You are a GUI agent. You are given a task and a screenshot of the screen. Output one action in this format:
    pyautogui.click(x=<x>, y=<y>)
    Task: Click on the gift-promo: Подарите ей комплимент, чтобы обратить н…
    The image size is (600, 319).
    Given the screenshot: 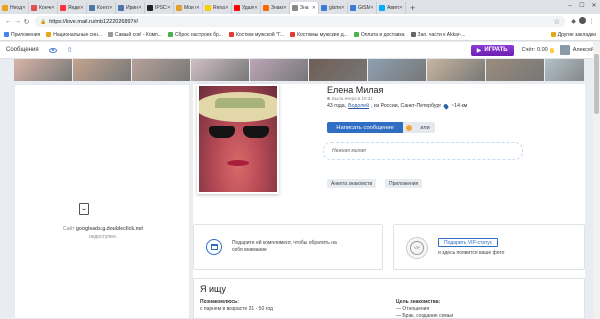 What is the action you would take?
    pyautogui.click(x=288, y=247)
    